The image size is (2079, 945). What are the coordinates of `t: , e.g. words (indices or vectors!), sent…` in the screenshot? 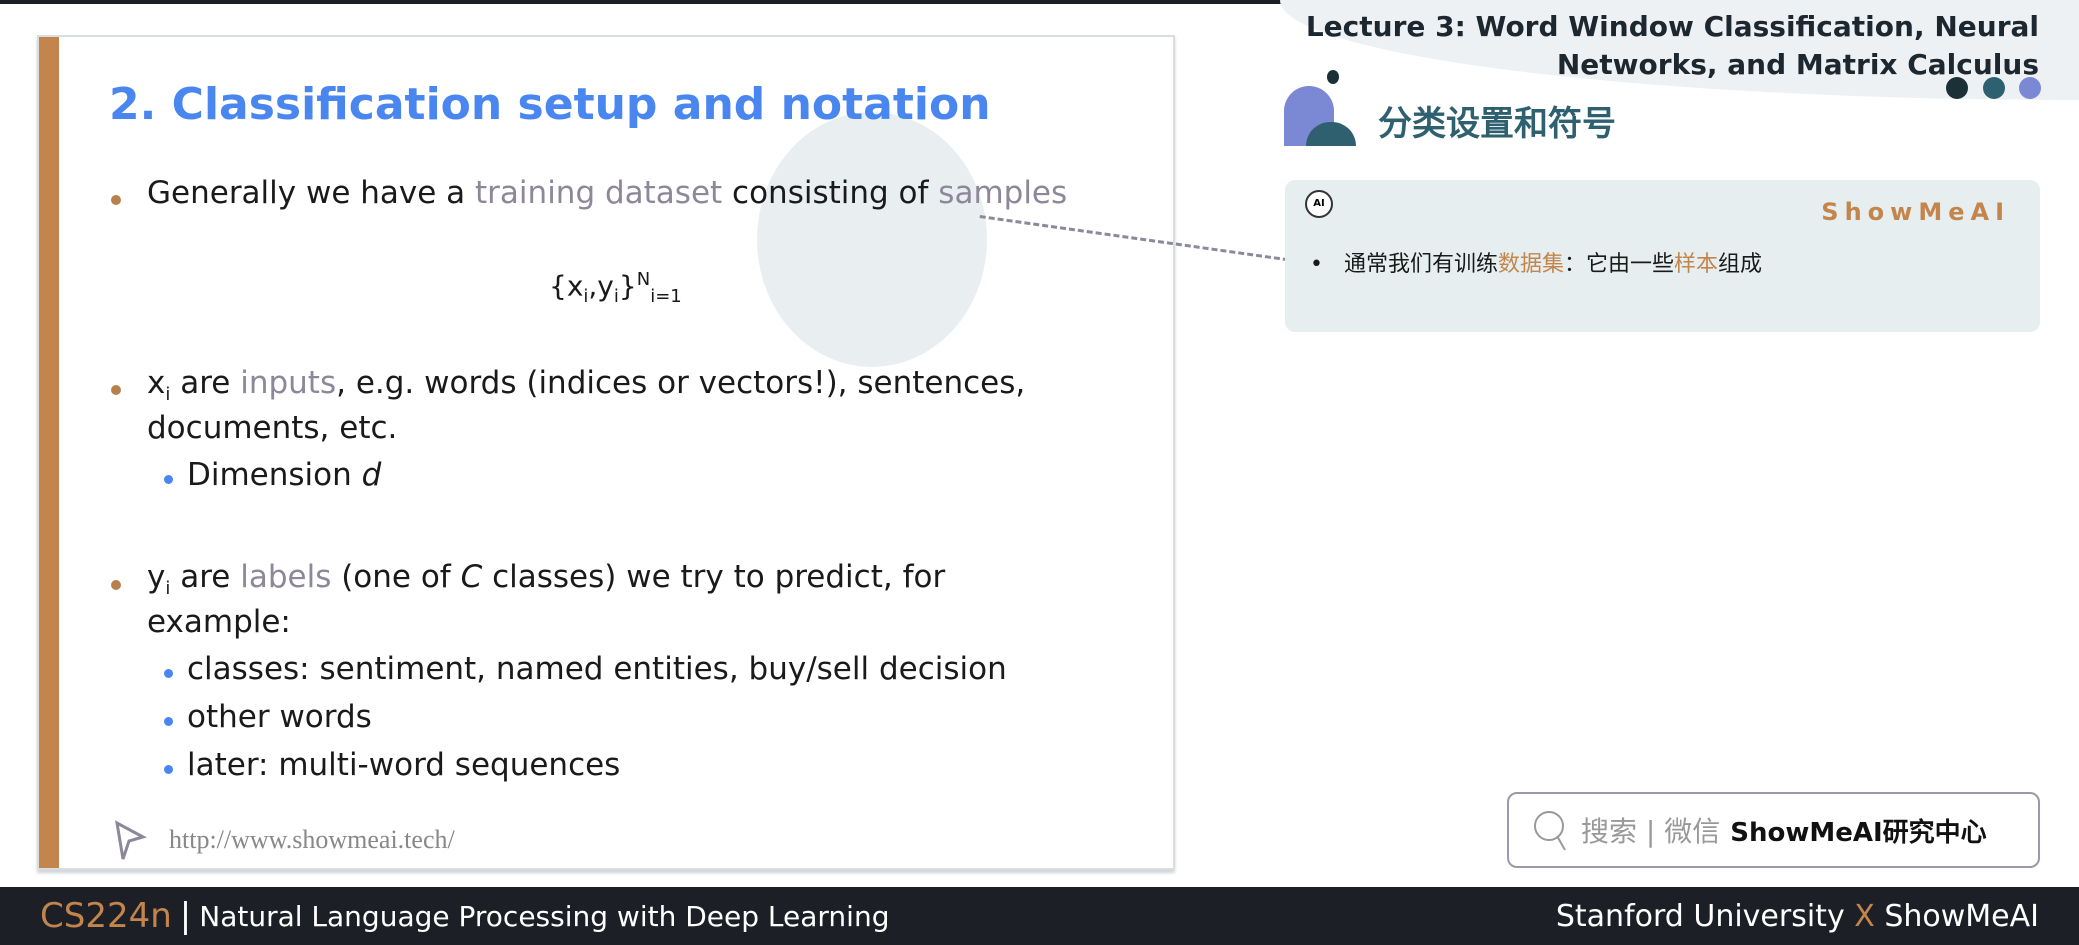 It's located at (681, 383).